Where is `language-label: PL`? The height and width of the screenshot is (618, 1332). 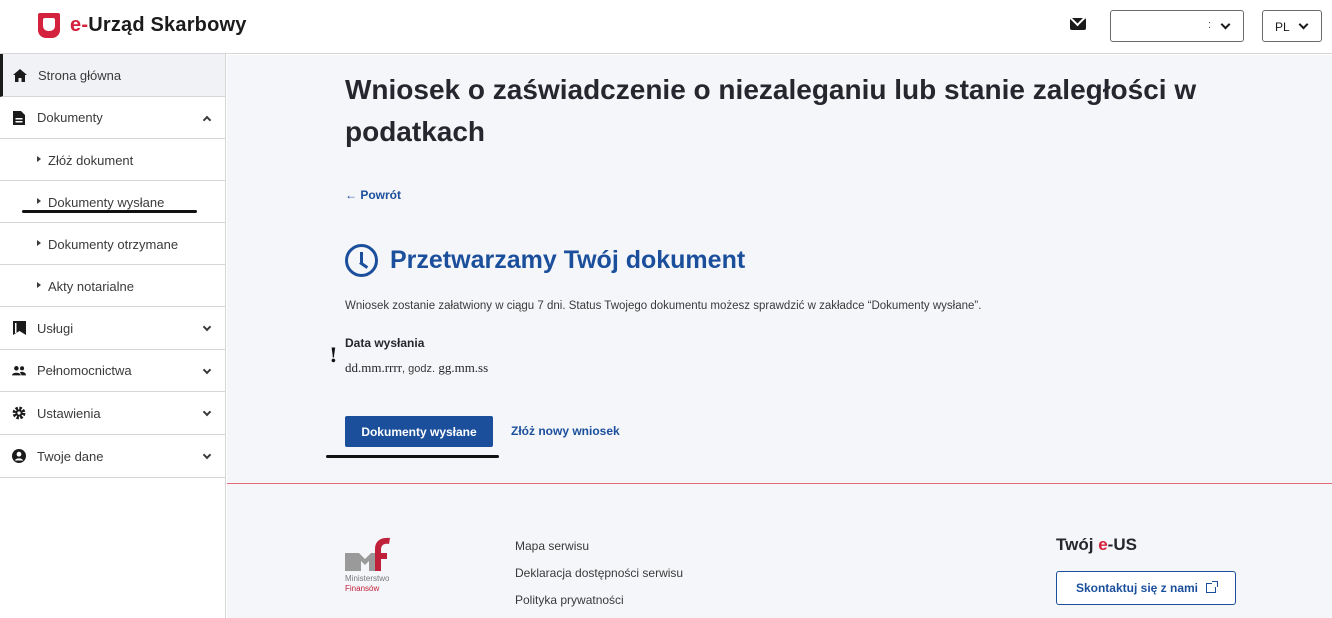
language-label: PL is located at coordinates (1282, 27).